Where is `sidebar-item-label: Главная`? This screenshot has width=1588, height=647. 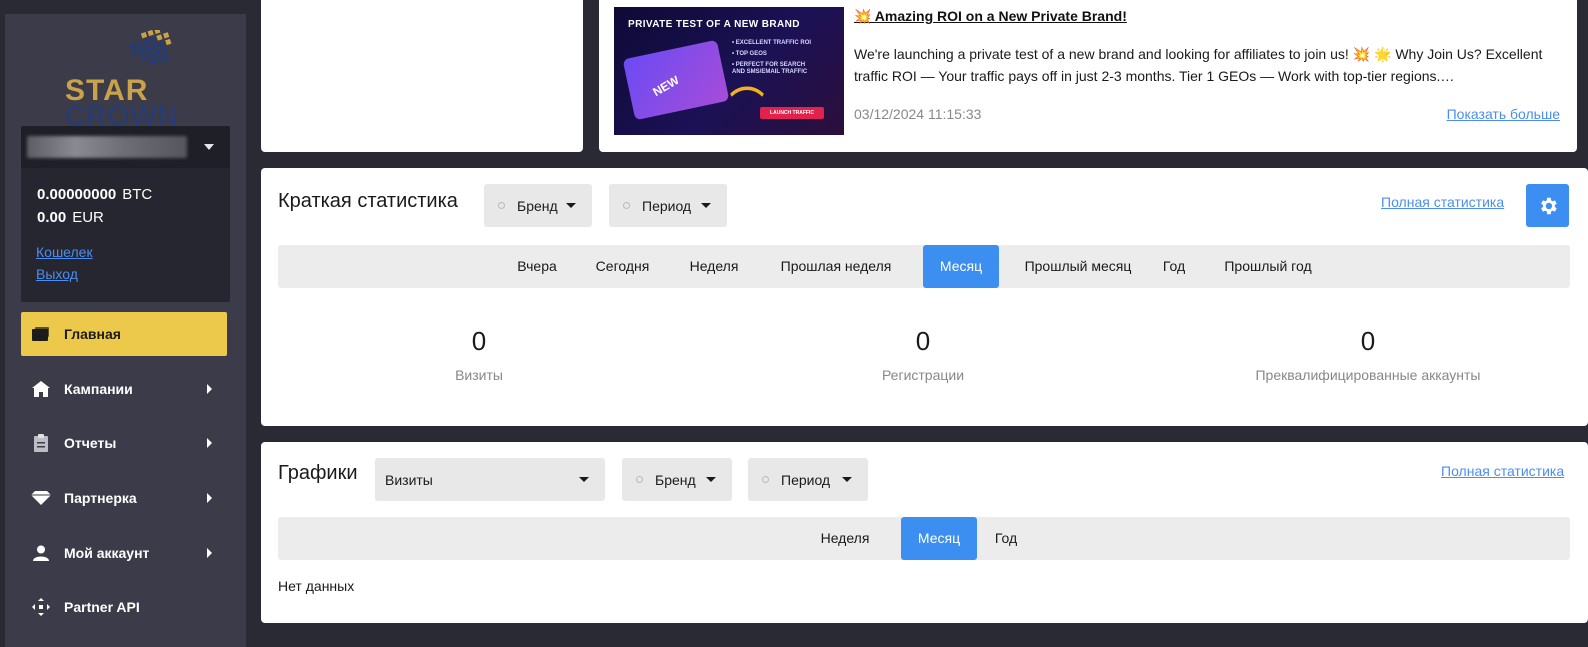
sidebar-item-label: Главная is located at coordinates (92, 334).